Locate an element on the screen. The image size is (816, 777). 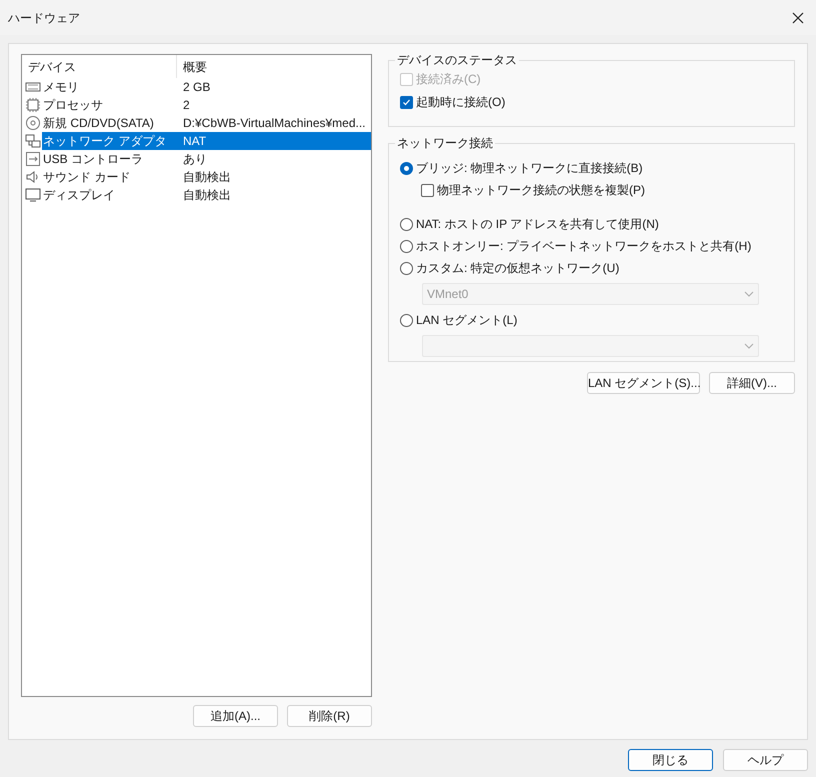
window-title: ハードウェア is located at coordinates (44, 18).